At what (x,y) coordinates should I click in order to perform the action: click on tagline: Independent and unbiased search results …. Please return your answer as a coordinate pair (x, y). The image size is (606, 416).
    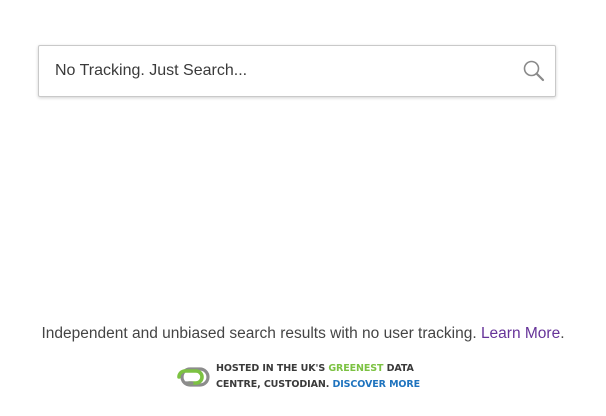
    Looking at the image, I should click on (303, 334).